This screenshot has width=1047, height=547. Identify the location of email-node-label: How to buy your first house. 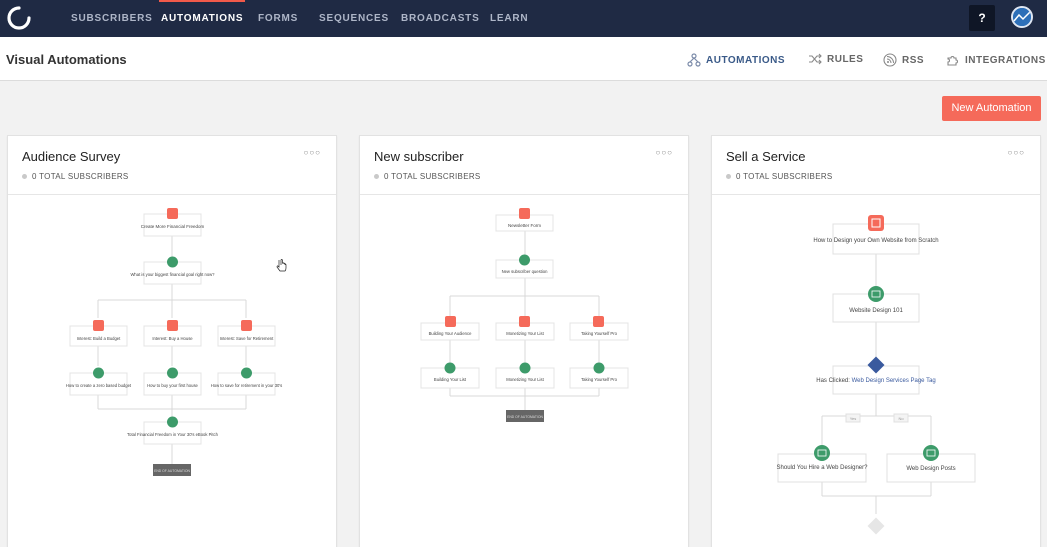
(172, 385).